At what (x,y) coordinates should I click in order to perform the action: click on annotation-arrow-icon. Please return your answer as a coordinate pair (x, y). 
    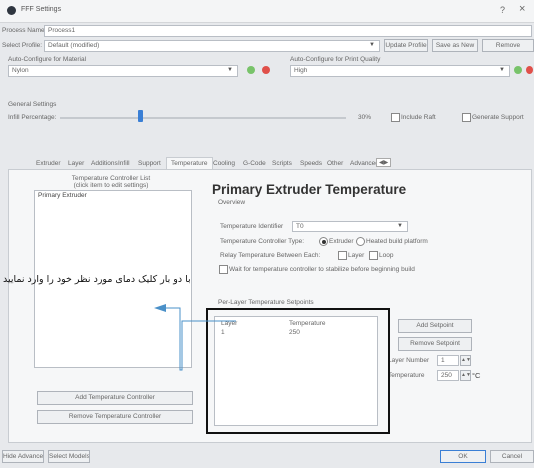
    Looking at the image, I should click on (195, 337).